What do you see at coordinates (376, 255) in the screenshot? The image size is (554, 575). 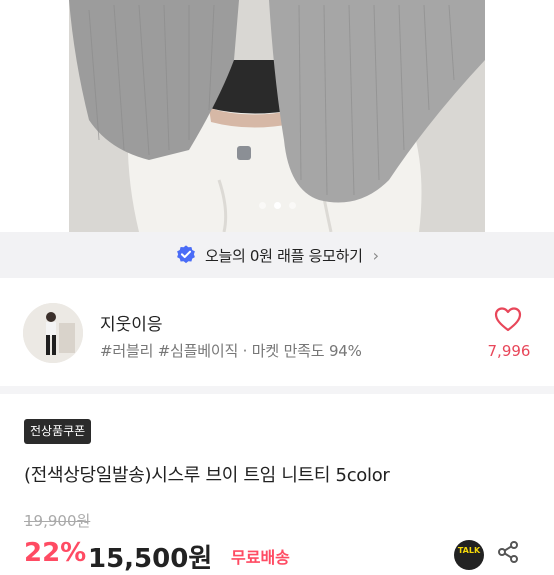 I see `chevron-right-icon: ›` at bounding box center [376, 255].